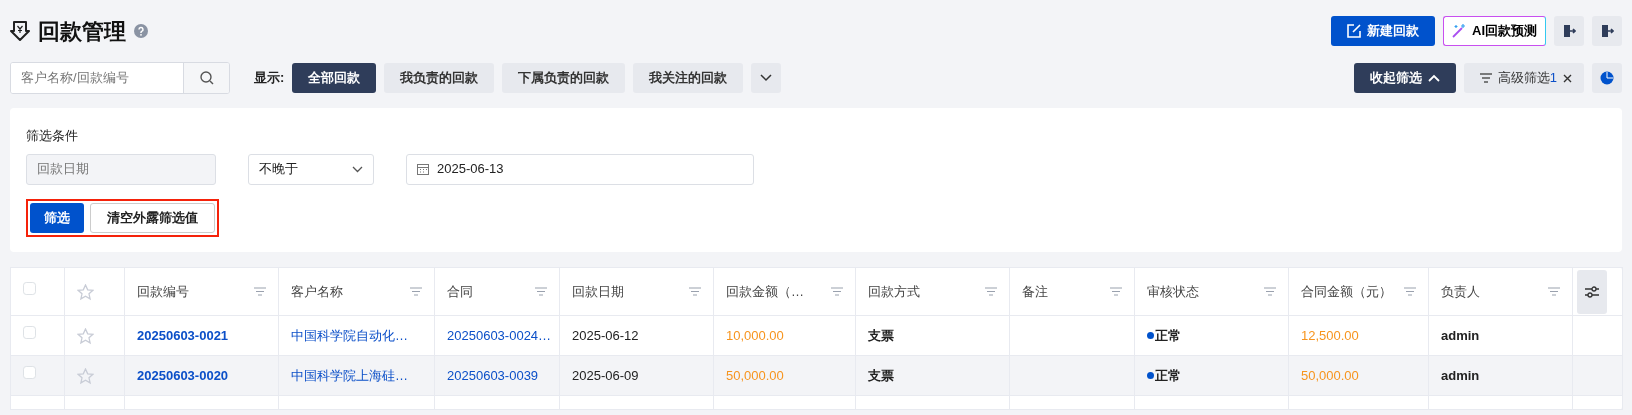 Image resolution: width=1632 pixels, height=415 pixels. Describe the element at coordinates (598, 291) in the screenshot. I see `column-header: 回款日期` at that location.